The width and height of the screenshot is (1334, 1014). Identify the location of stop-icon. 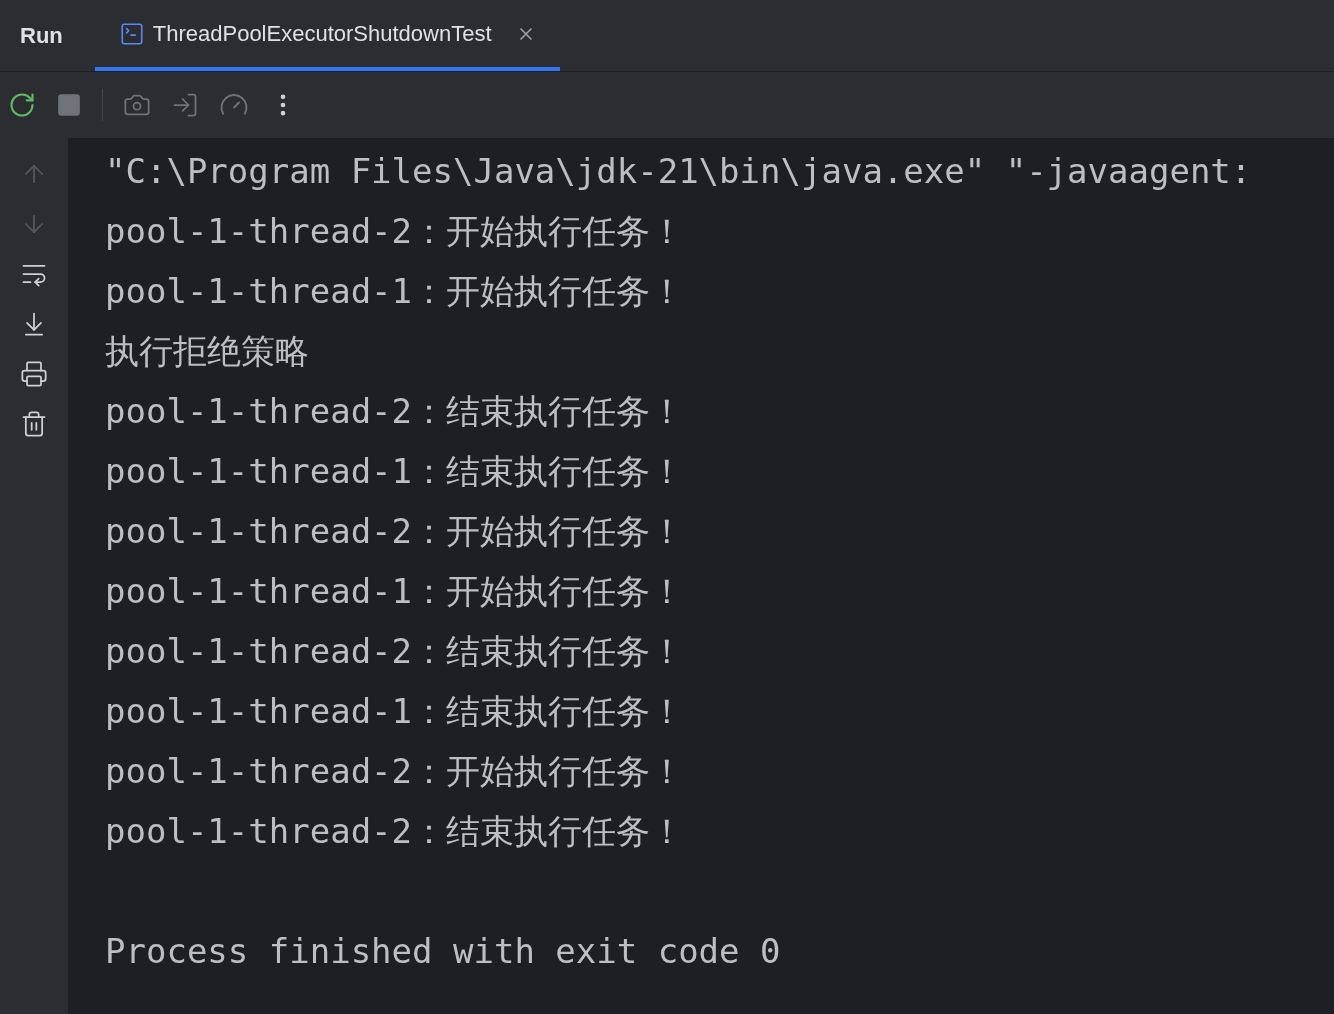
(69, 105).